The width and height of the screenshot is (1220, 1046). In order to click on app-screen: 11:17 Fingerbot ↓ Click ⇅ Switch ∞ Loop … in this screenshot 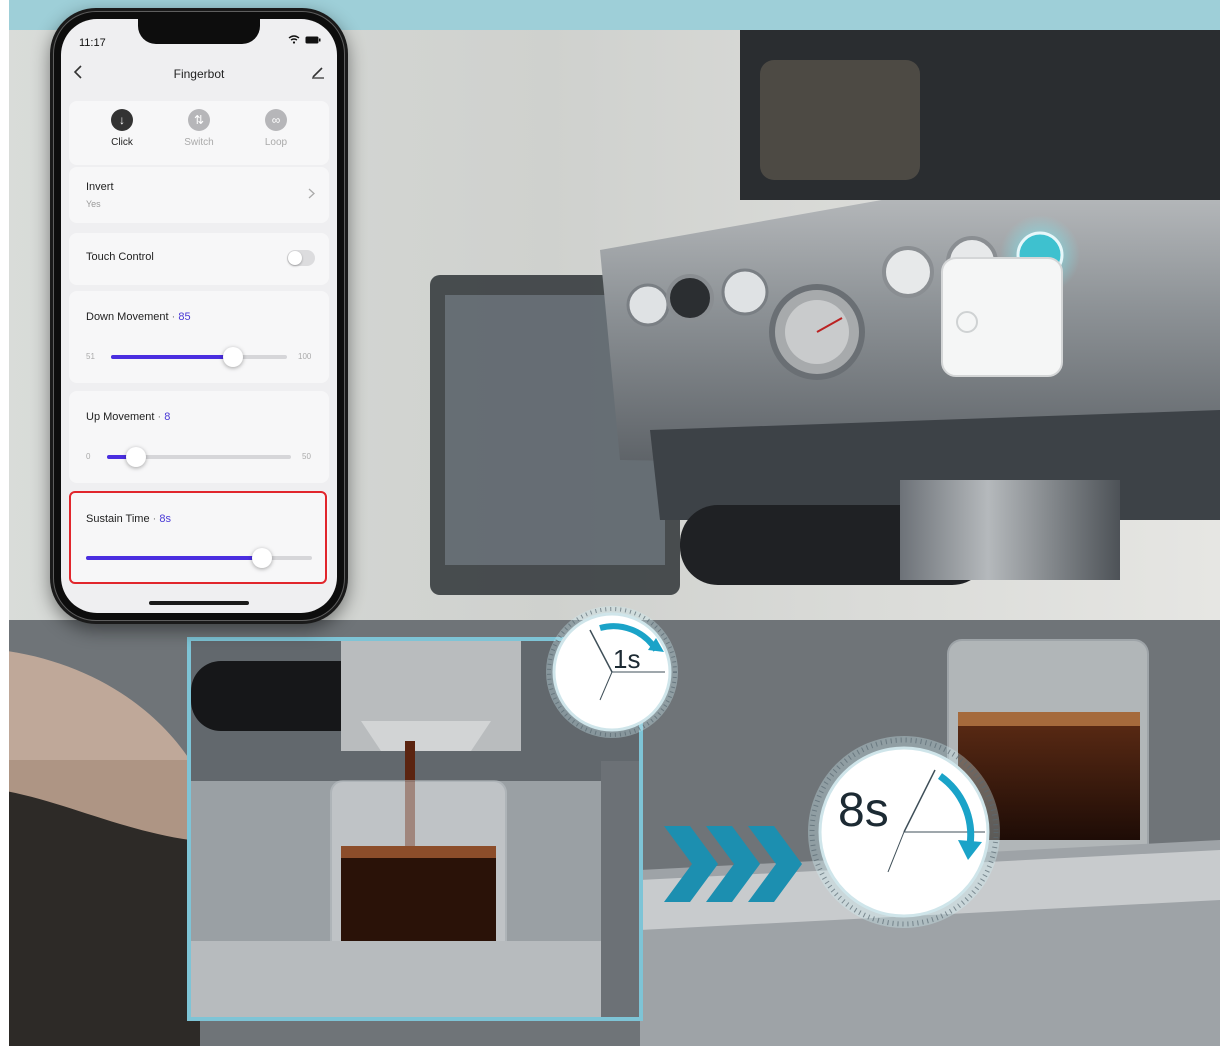, I will do `click(199, 316)`.